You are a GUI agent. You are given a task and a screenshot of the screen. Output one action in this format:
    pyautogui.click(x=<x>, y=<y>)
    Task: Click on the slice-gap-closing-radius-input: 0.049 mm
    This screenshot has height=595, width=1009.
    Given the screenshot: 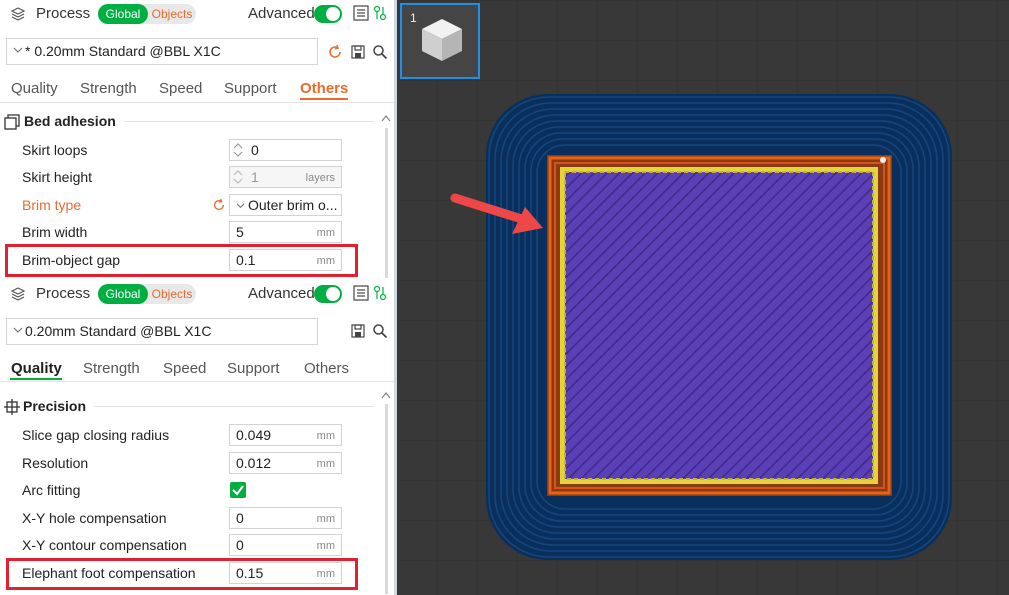 What is the action you would take?
    pyautogui.click(x=285, y=435)
    